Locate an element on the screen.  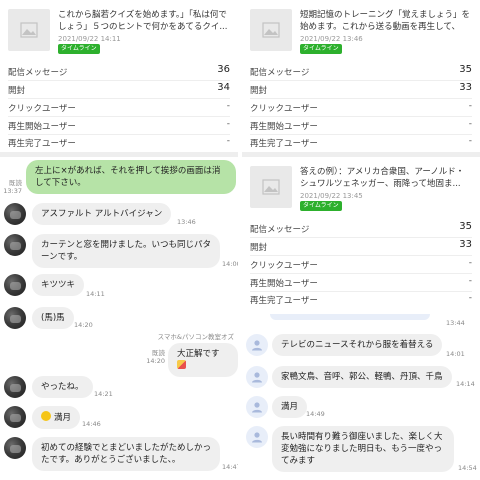
sender-name: スマホ&パソコン教室オズ is located at coordinates (195, 337).